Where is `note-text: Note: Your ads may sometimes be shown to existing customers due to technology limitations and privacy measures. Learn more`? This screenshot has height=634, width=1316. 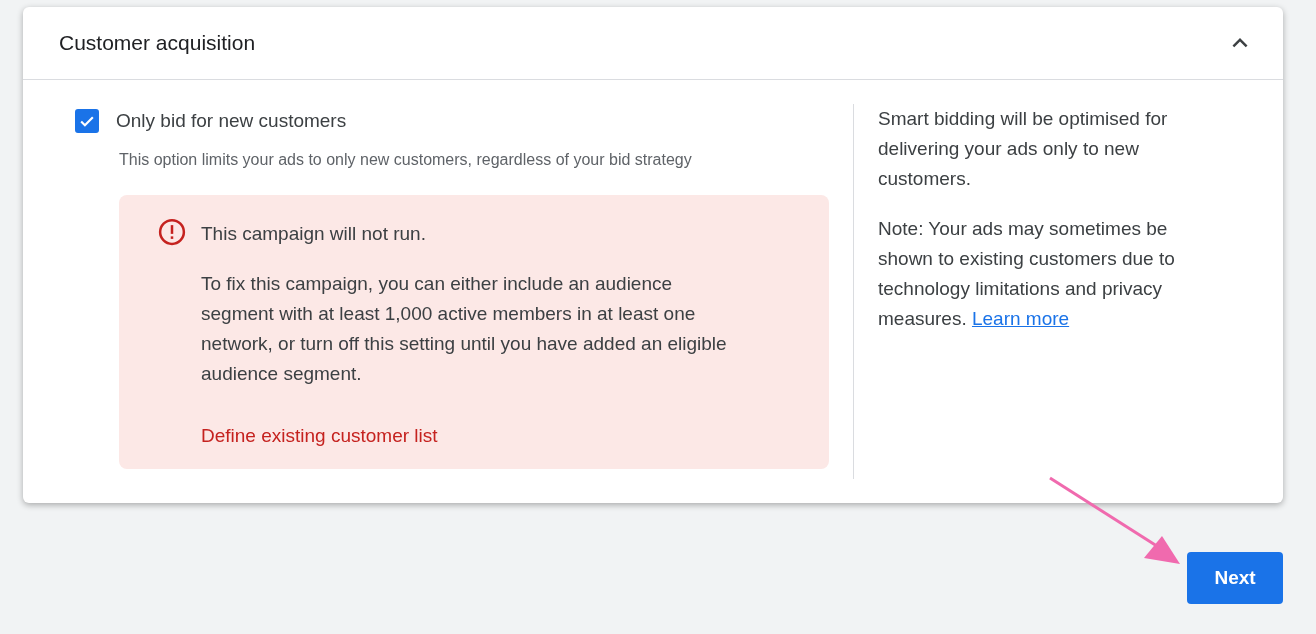 note-text: Note: Your ads may sometimes be shown to existing customers due to technology limitations and privacy measures. Learn more is located at coordinates (1027, 274).